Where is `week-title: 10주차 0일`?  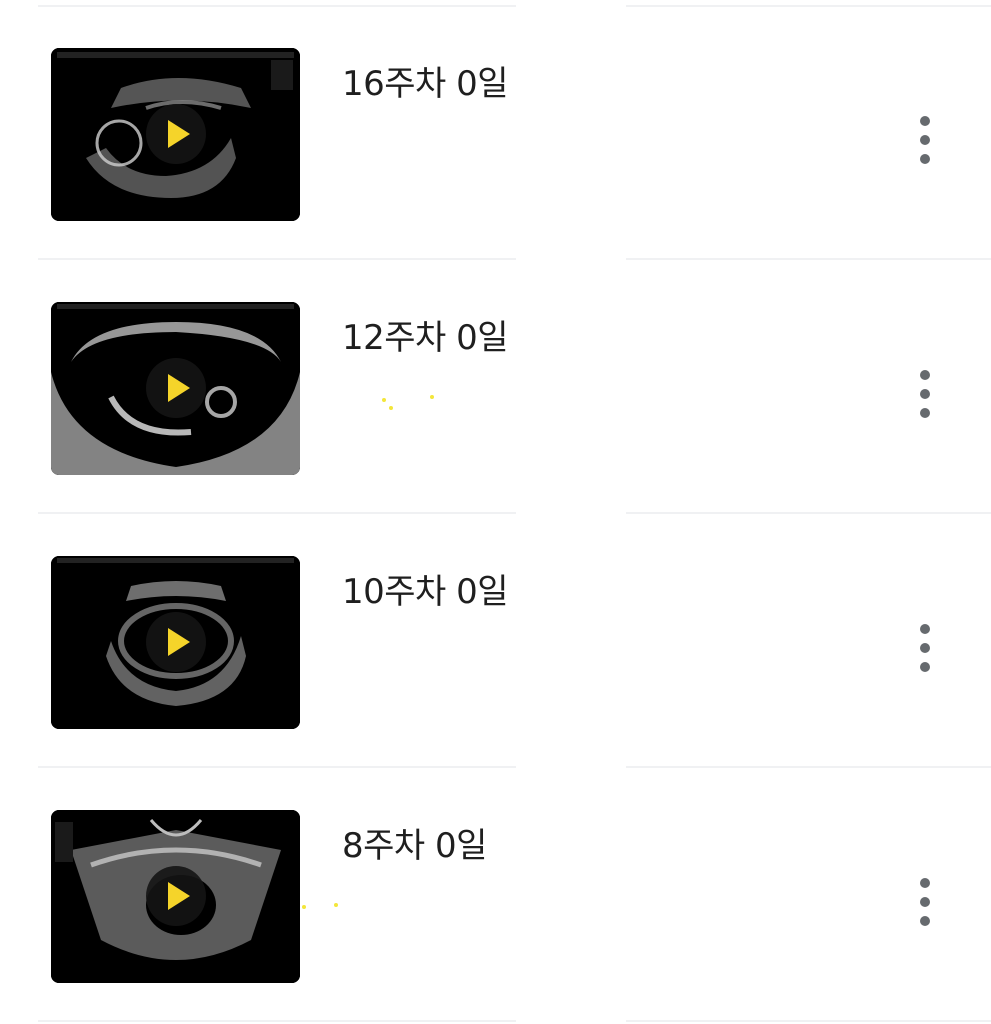 week-title: 10주차 0일 is located at coordinates (425, 592).